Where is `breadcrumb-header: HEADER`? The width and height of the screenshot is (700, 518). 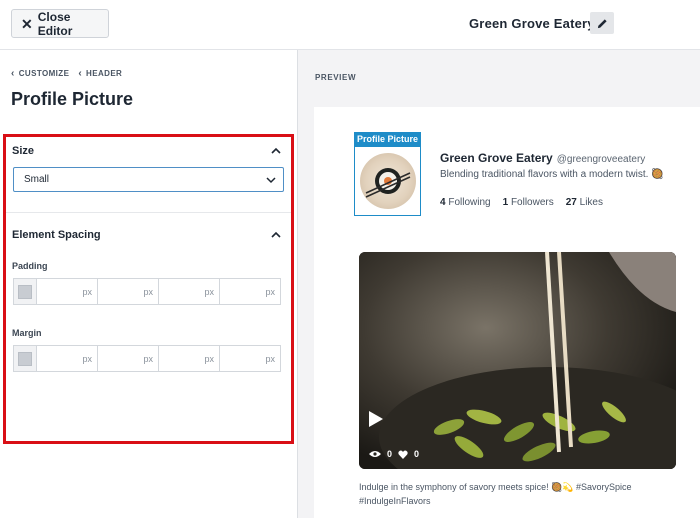 breadcrumb-header: HEADER is located at coordinates (104, 73).